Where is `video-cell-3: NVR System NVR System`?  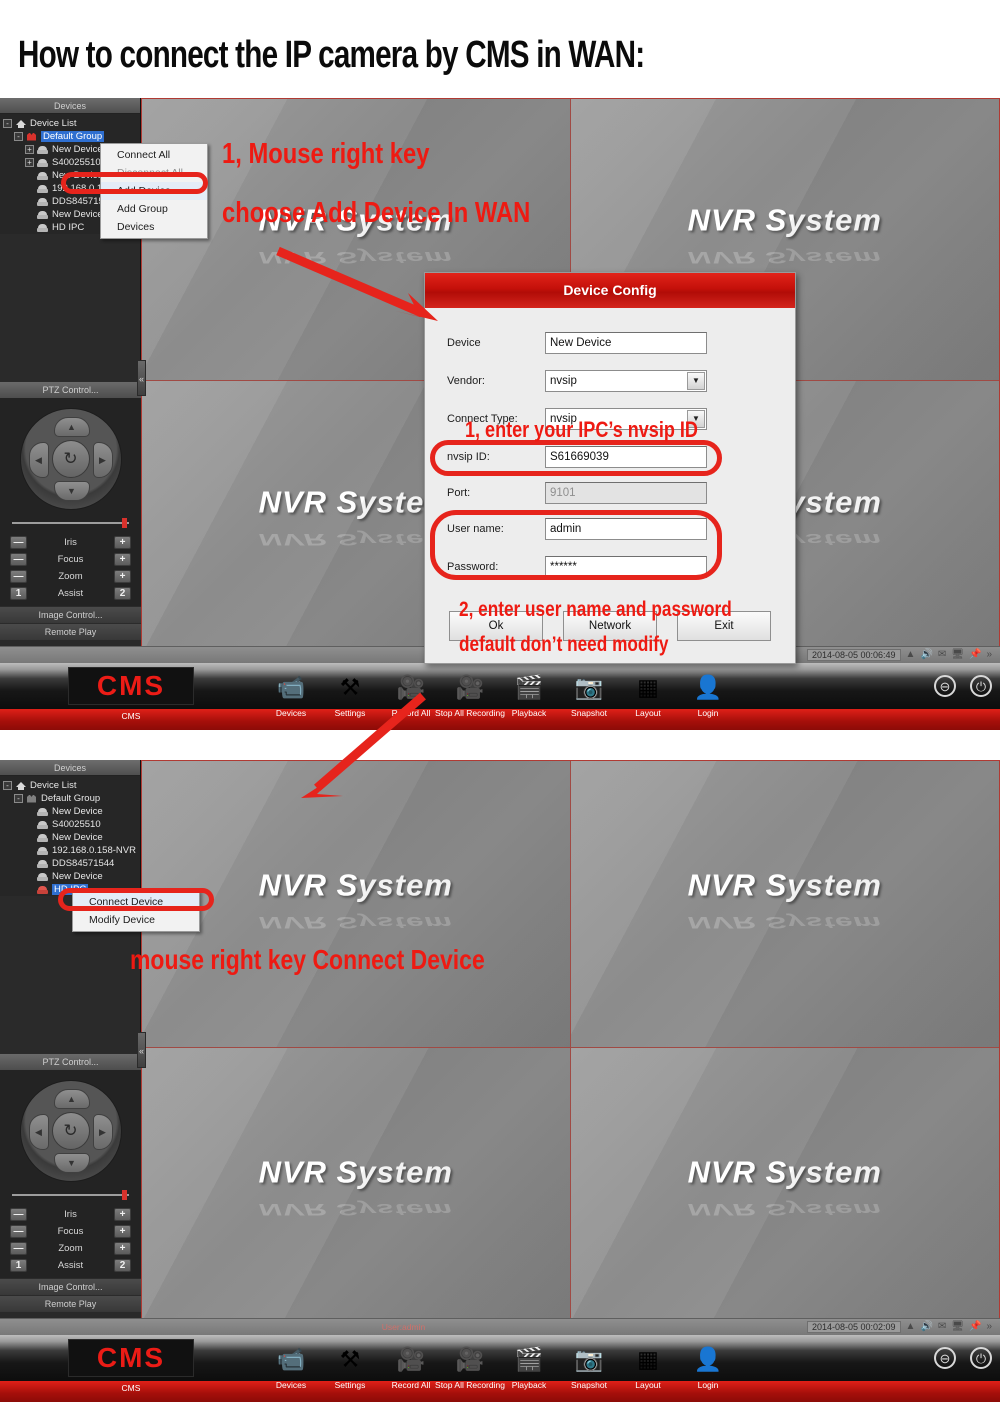
video-cell-3: NVR System NVR System is located at coordinates (356, 1190).